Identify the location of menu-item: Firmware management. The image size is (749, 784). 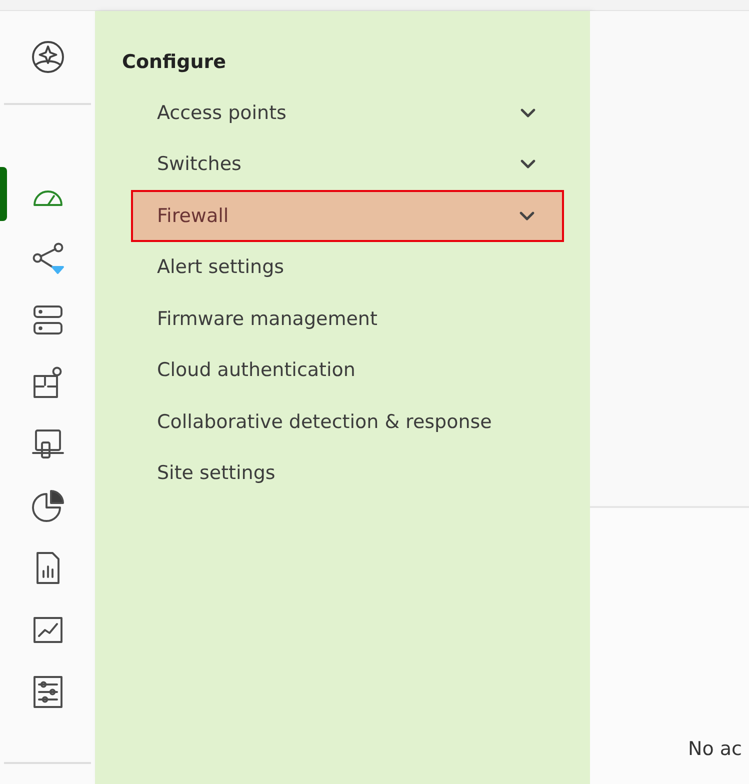
(361, 318).